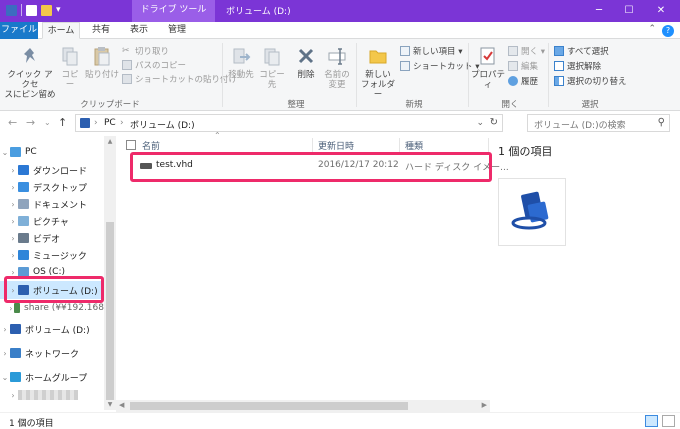 This screenshot has width=680, height=429. Describe the element at coordinates (30, 122) in the screenshot. I see `forward-arrow-icon: →` at that location.